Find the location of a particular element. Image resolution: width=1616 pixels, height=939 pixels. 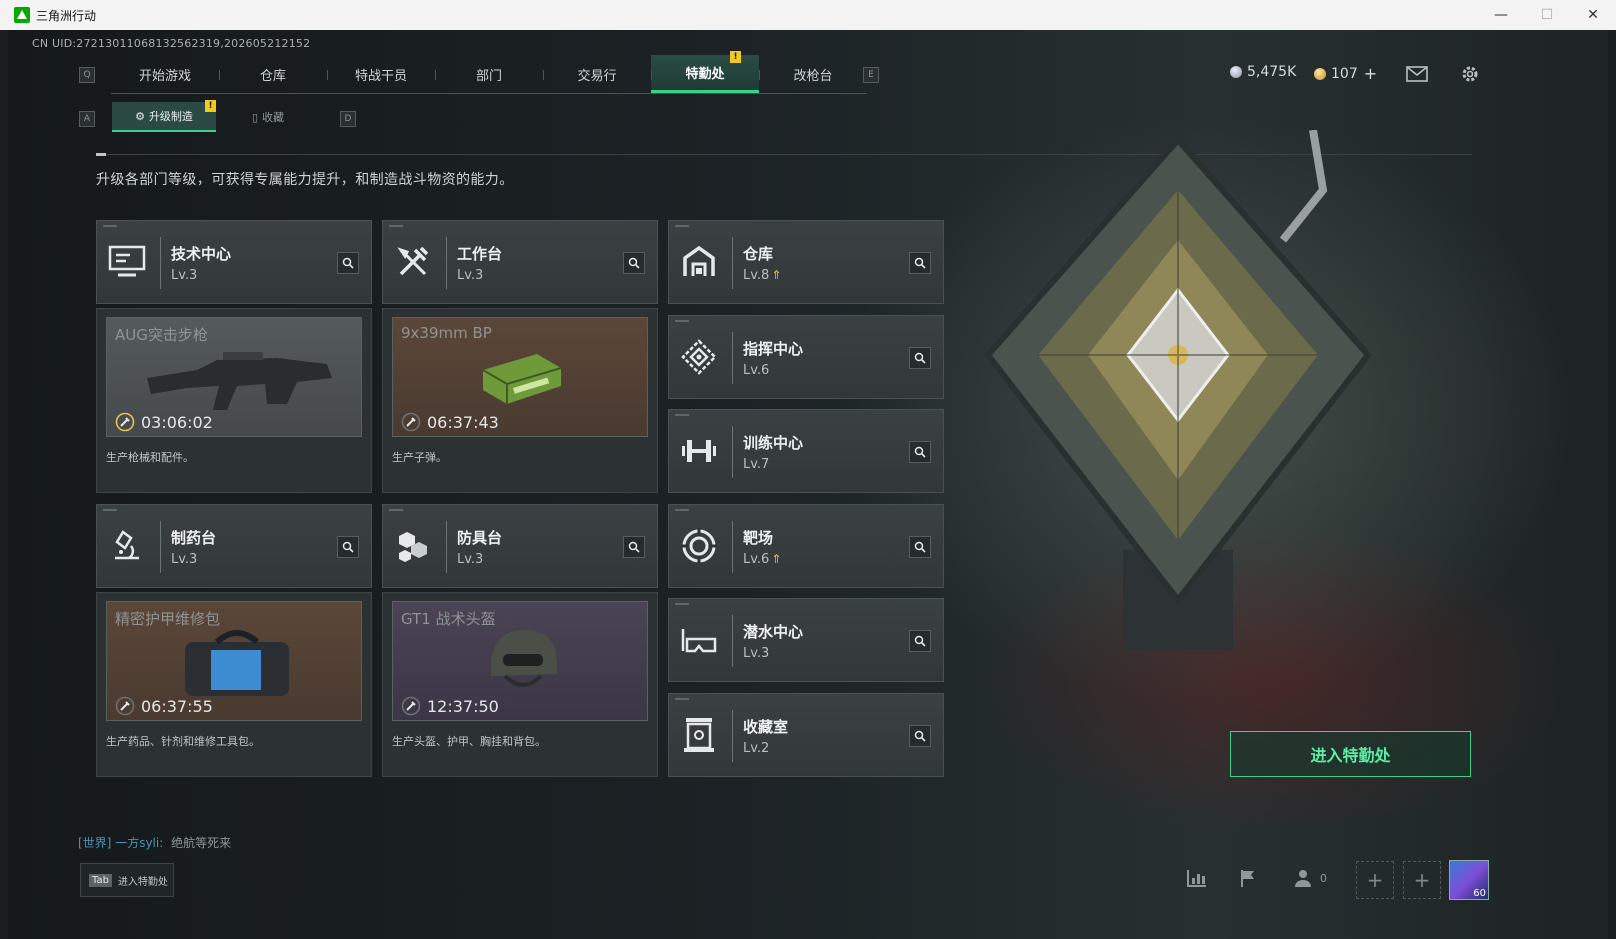

add-currency-button: + is located at coordinates (1370, 73).